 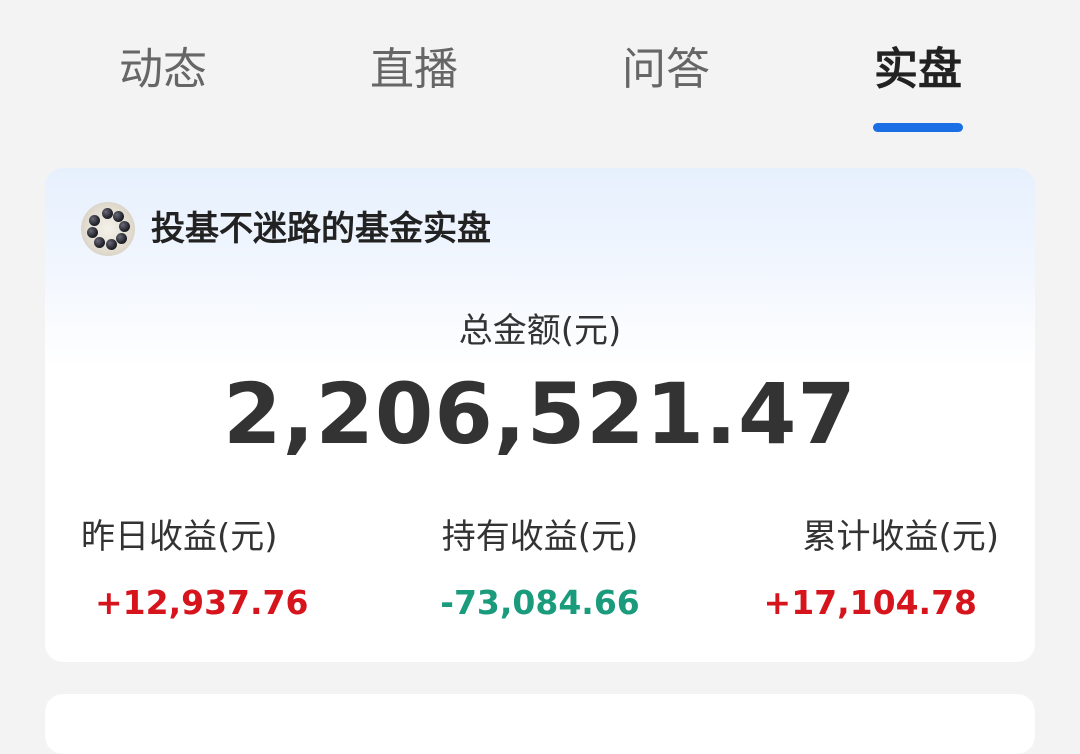 What do you see at coordinates (540, 602) in the screenshot?
I see `holding-profit-value: -73,084.66` at bounding box center [540, 602].